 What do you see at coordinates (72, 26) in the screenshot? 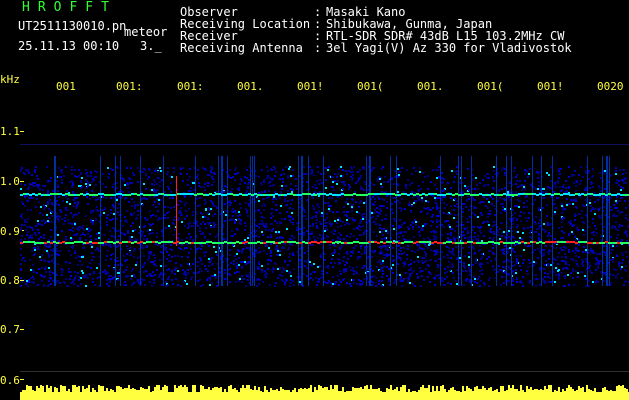
I see `file-name: UT2511130010.pn` at bounding box center [72, 26].